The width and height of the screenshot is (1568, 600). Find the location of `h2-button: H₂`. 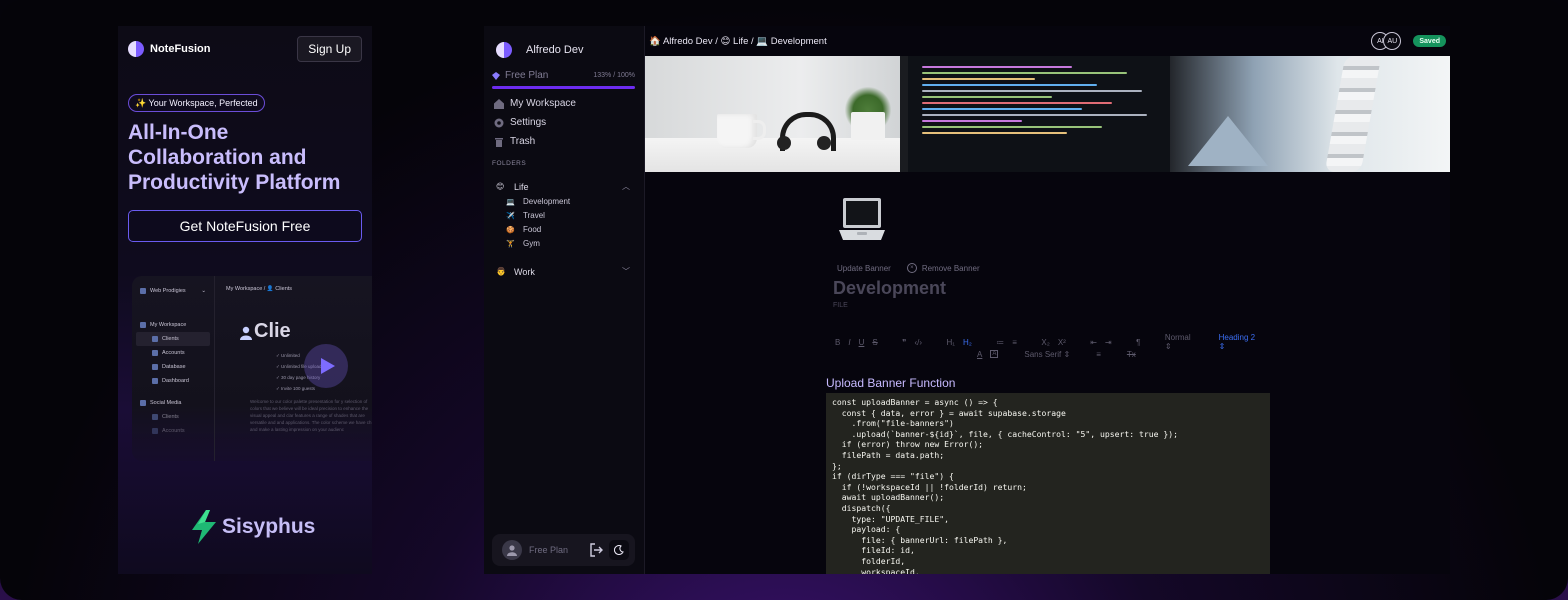

h2-button: H₂ is located at coordinates (967, 342).